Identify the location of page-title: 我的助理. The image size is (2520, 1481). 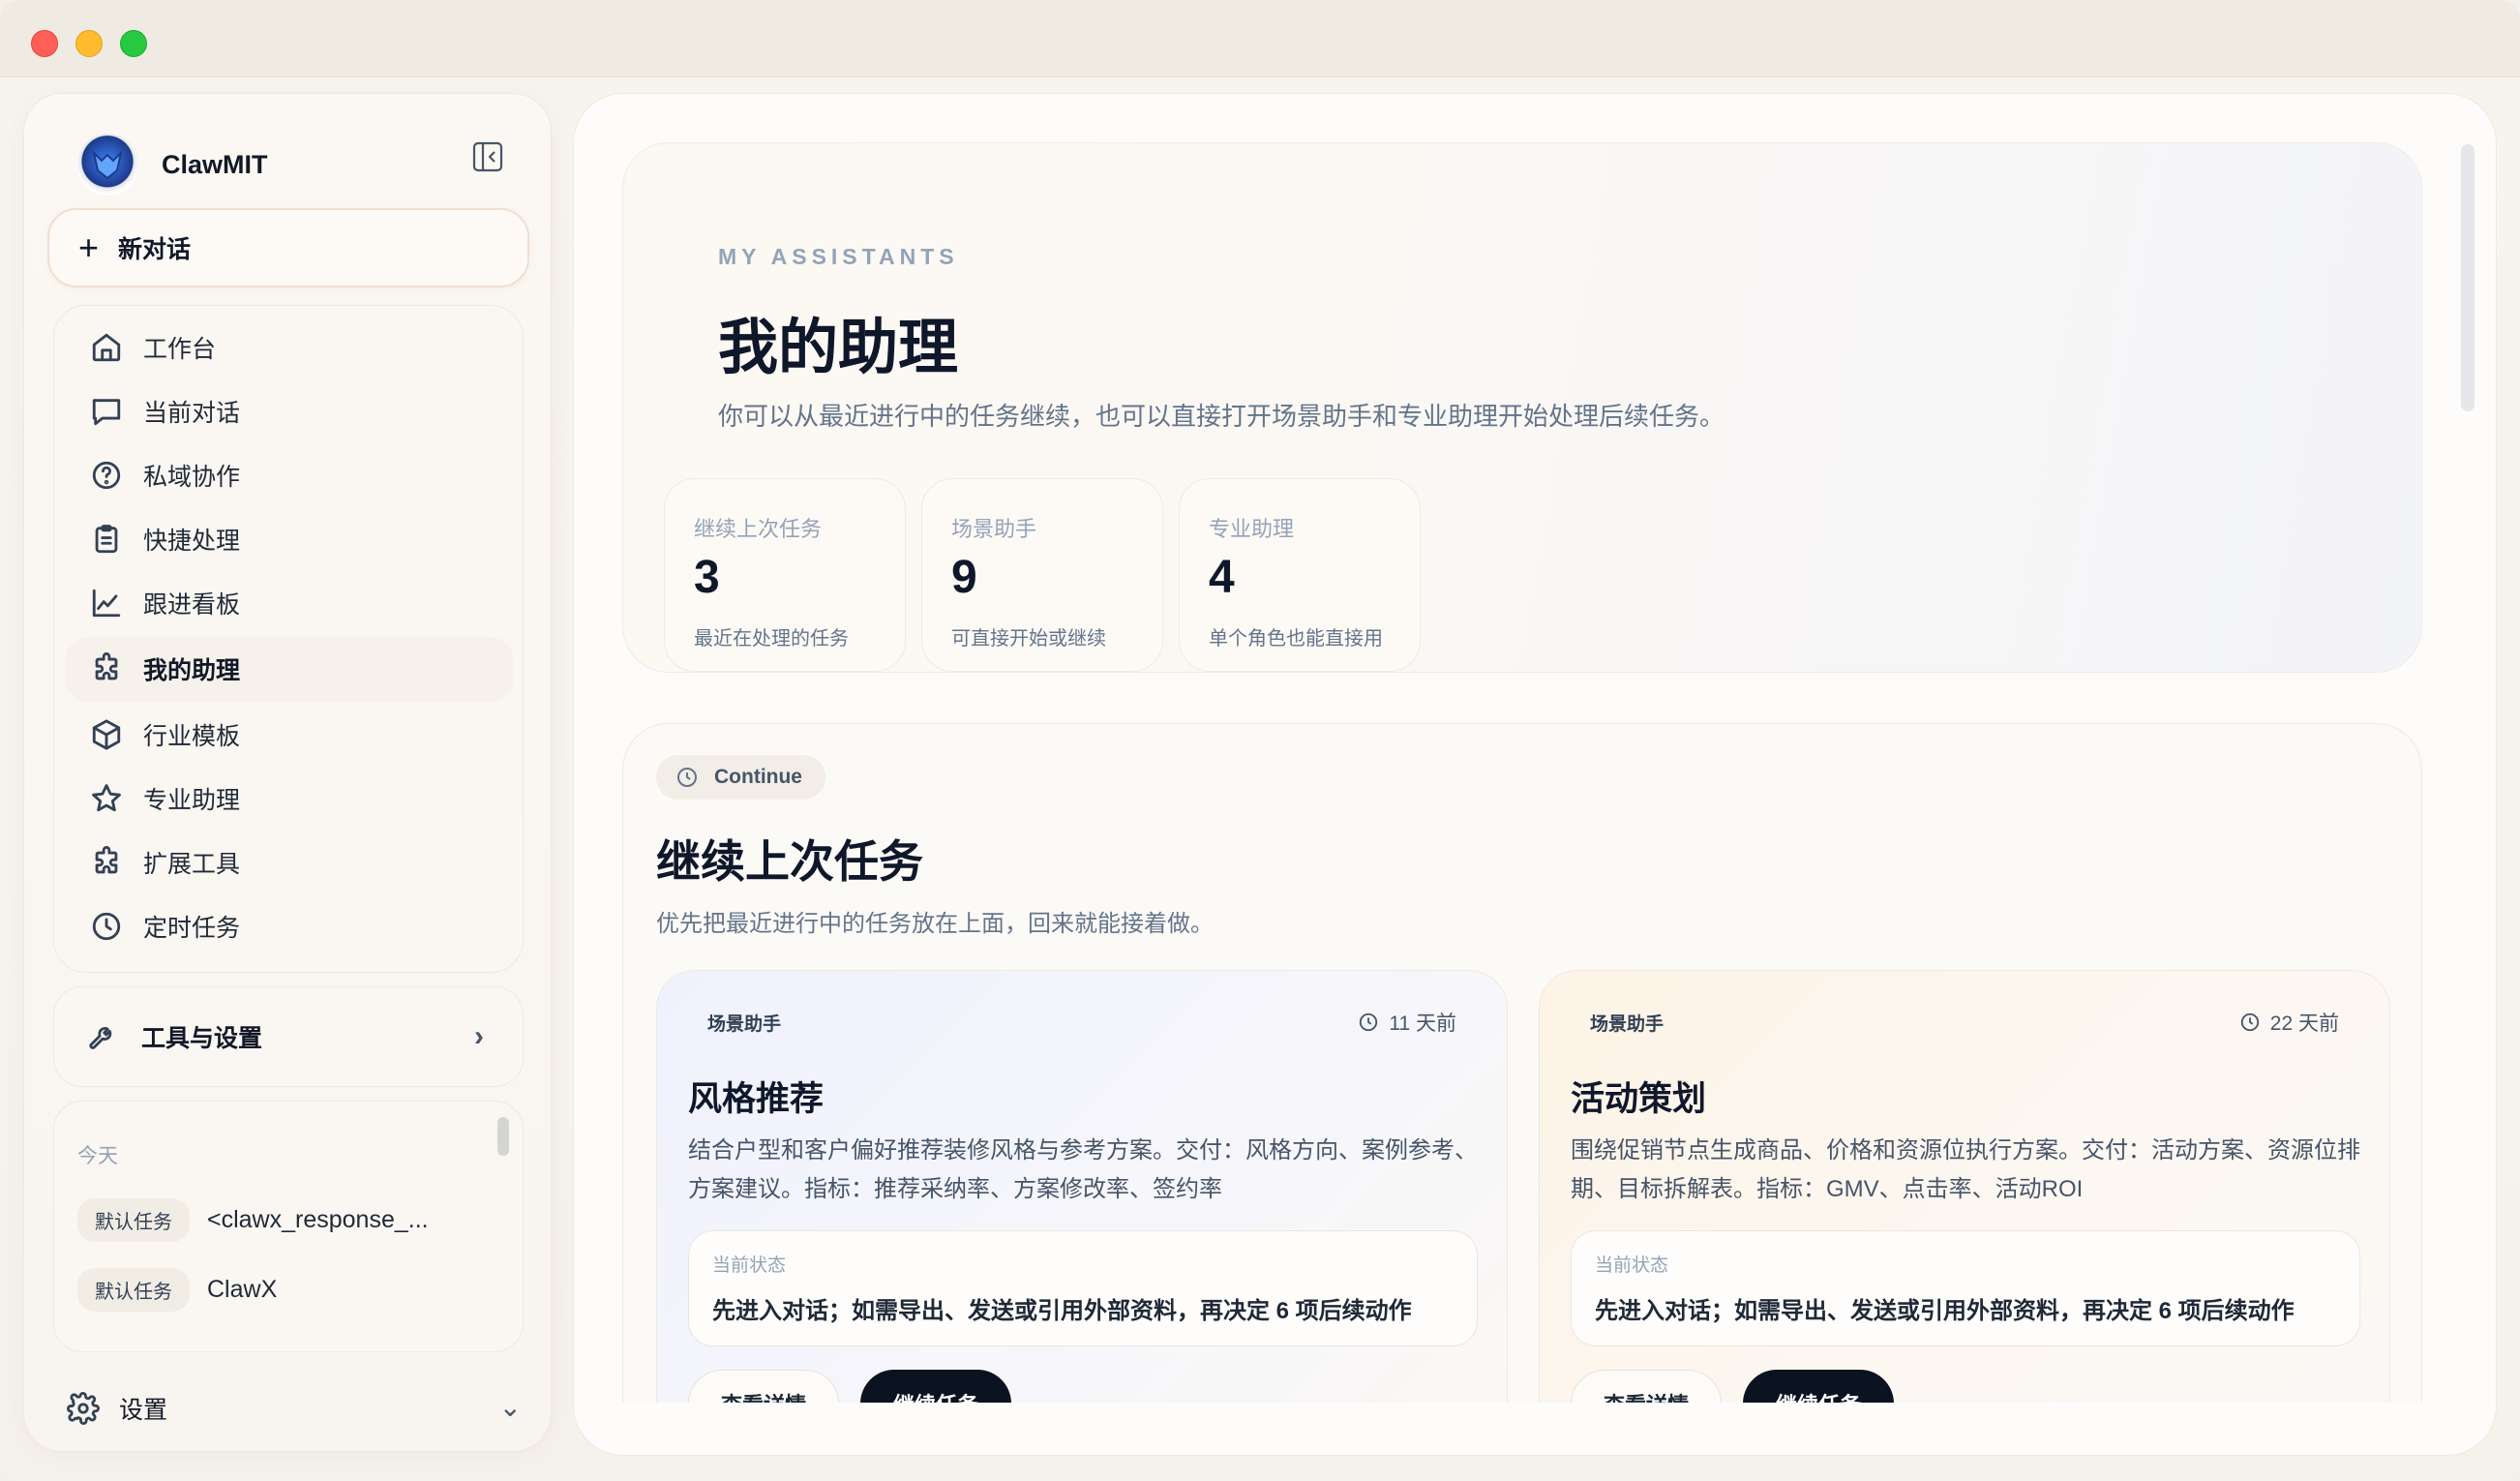
(839, 348).